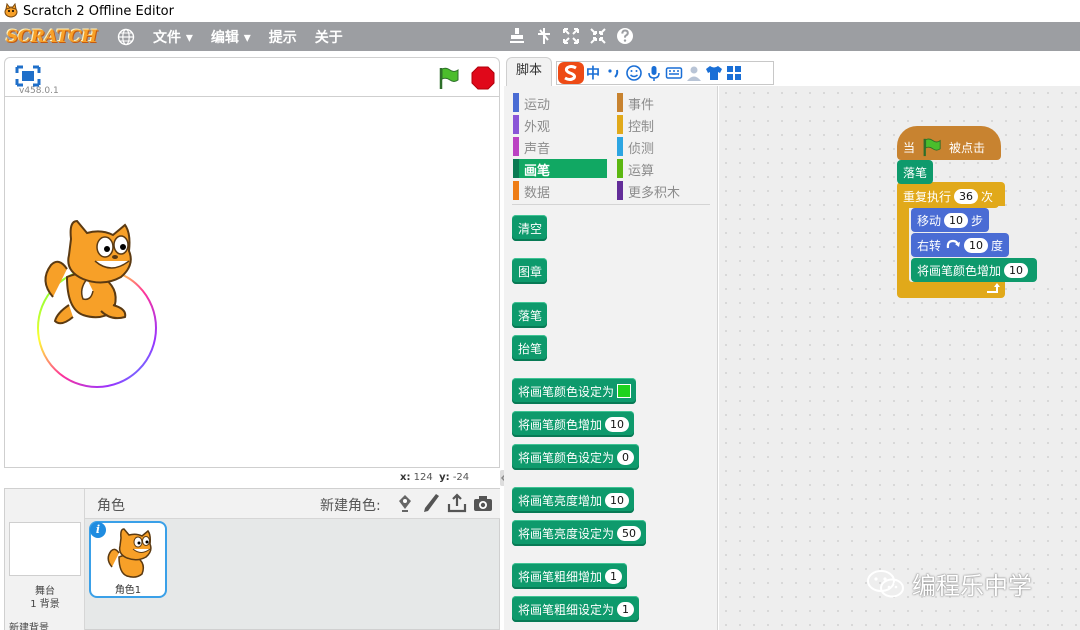 The image size is (1080, 630). I want to click on block-label: 将画笔亮度增加, so click(560, 500).